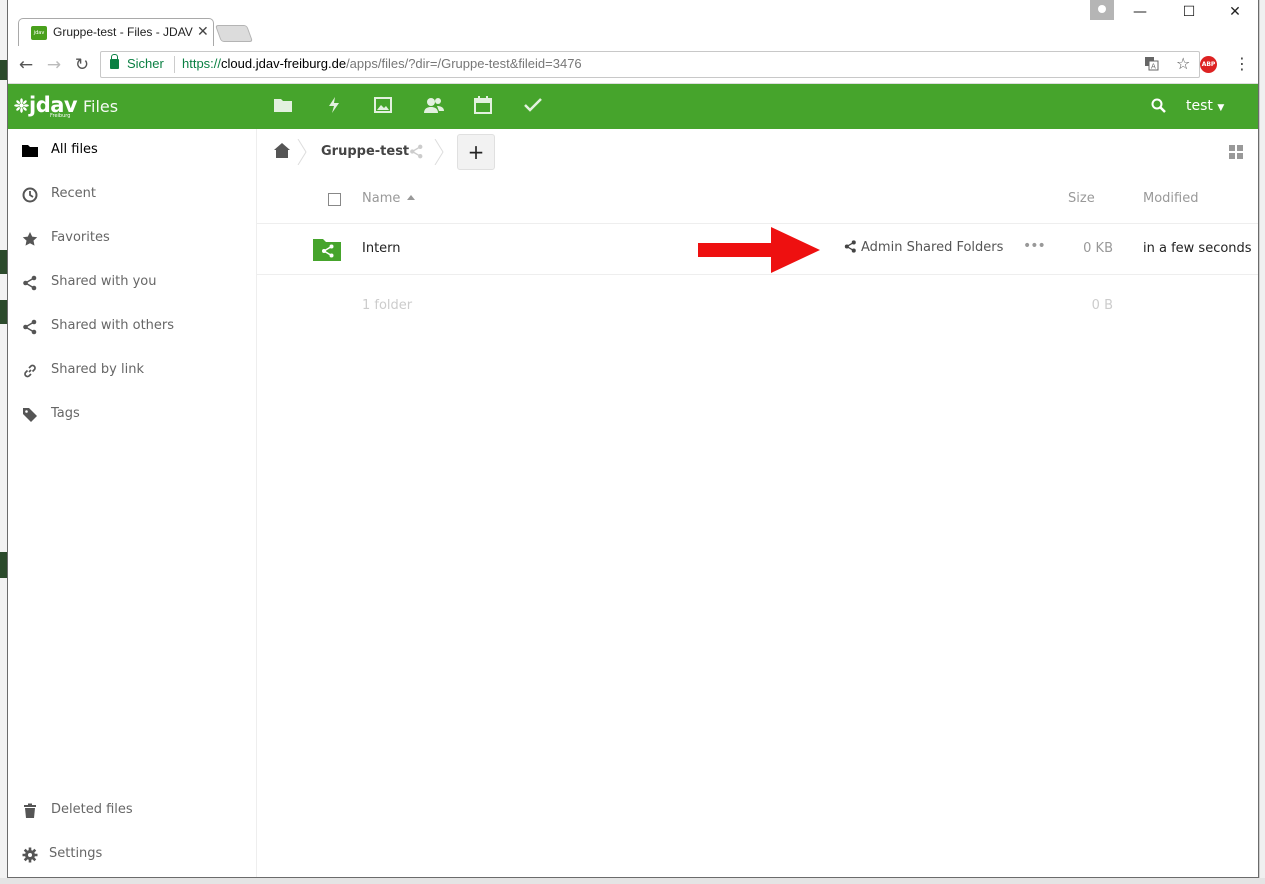 The width and height of the screenshot is (1265, 884). I want to click on trash-icon, so click(30, 810).